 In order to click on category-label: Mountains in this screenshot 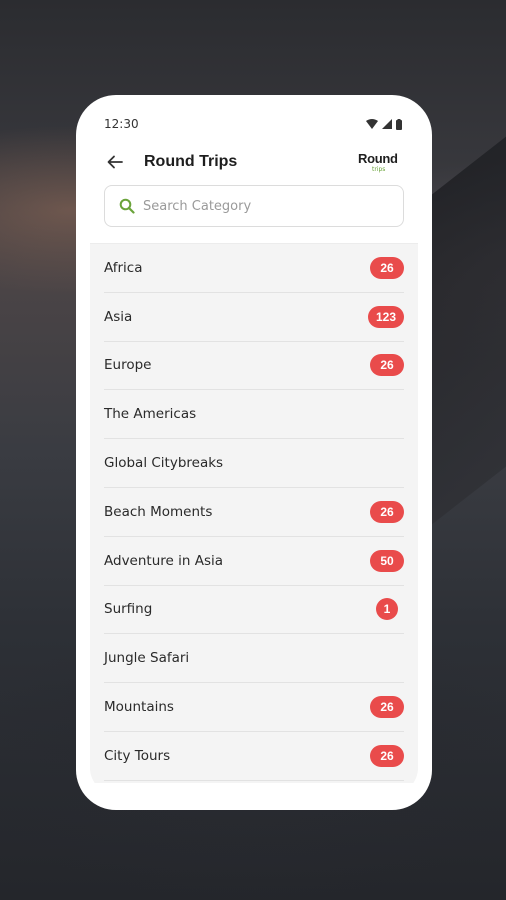, I will do `click(139, 707)`.